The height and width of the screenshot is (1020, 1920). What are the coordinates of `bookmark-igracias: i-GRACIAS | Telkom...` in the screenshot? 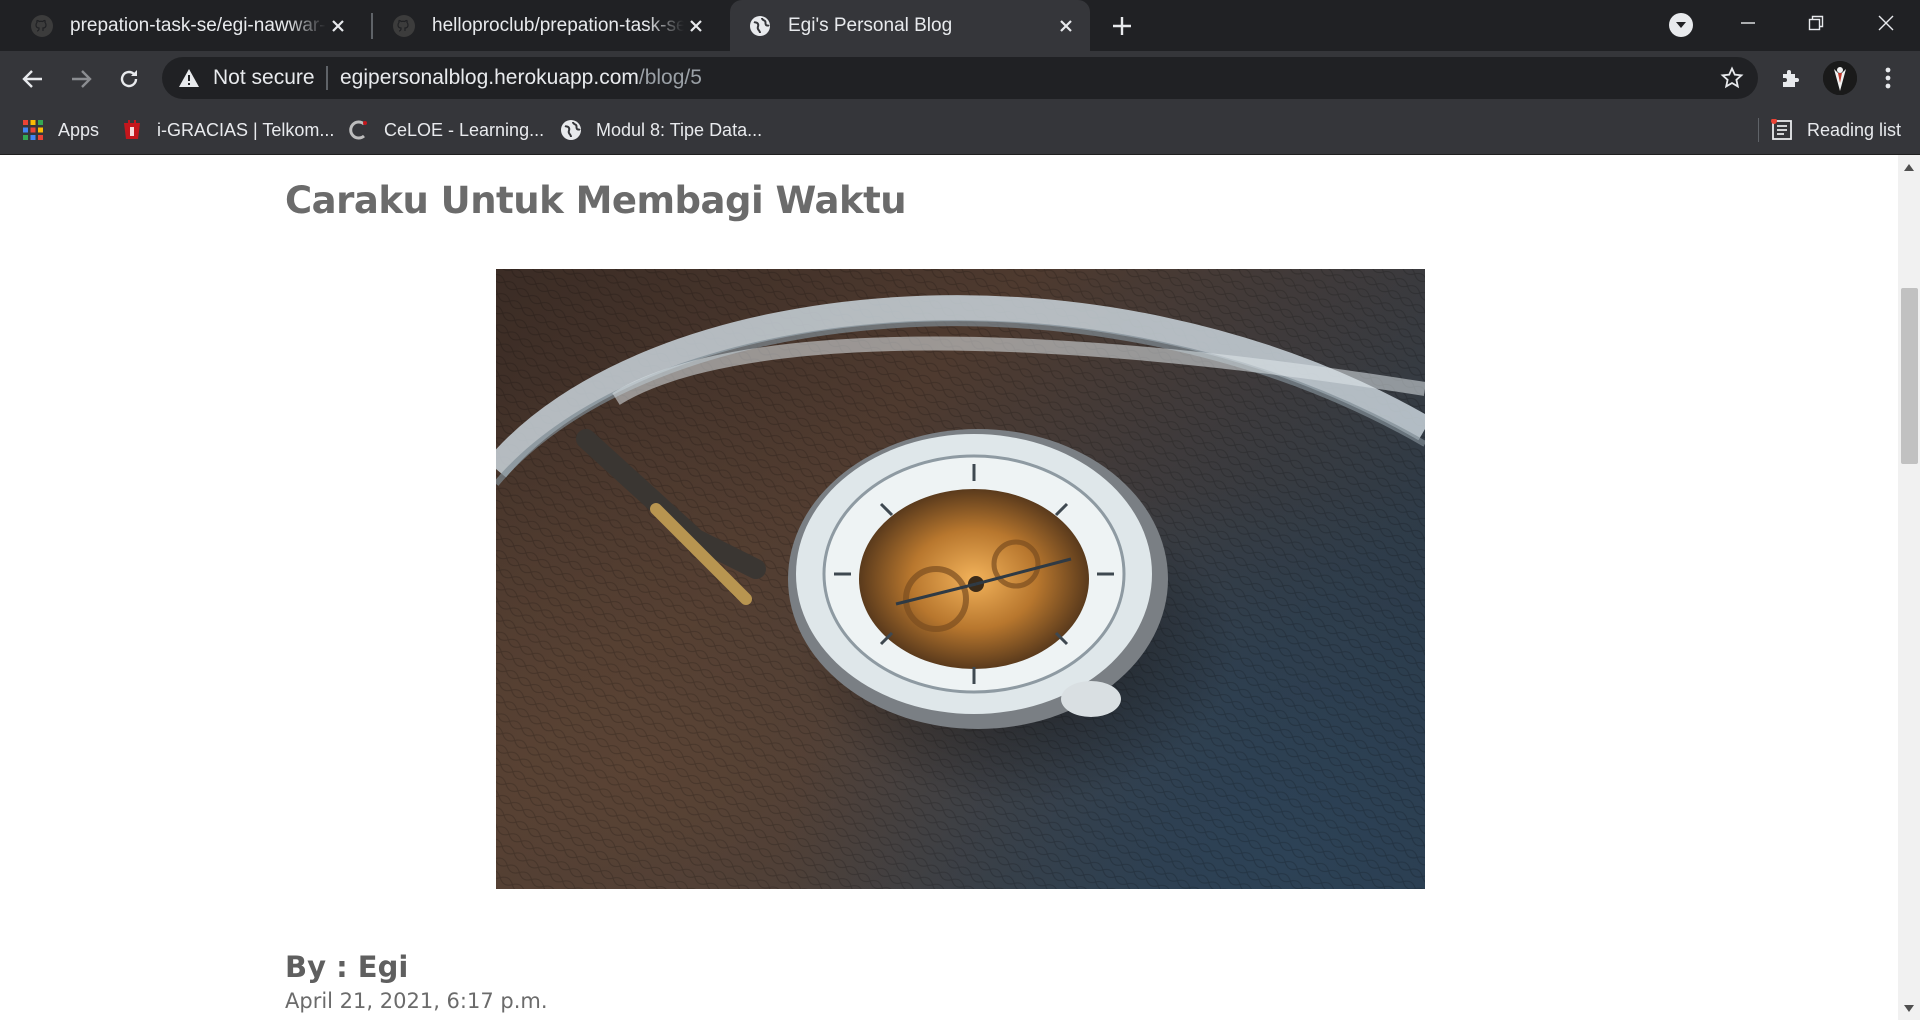 It's located at (227, 130).